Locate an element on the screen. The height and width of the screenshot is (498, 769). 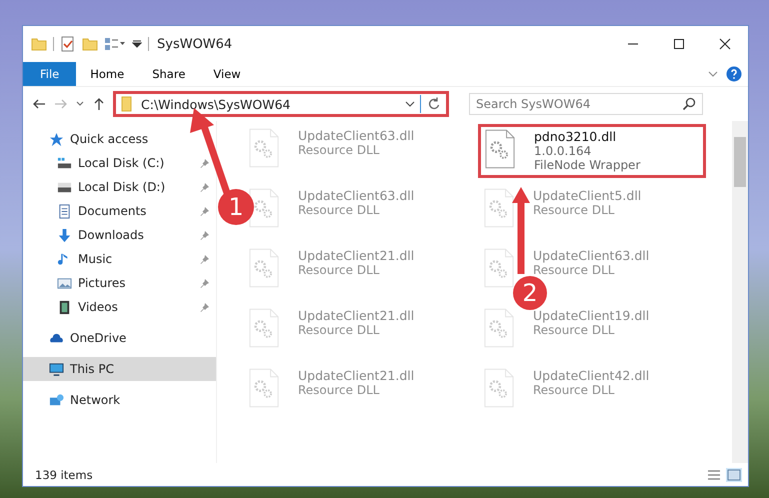
sidebar-item: Pictures is located at coordinates (119, 283).